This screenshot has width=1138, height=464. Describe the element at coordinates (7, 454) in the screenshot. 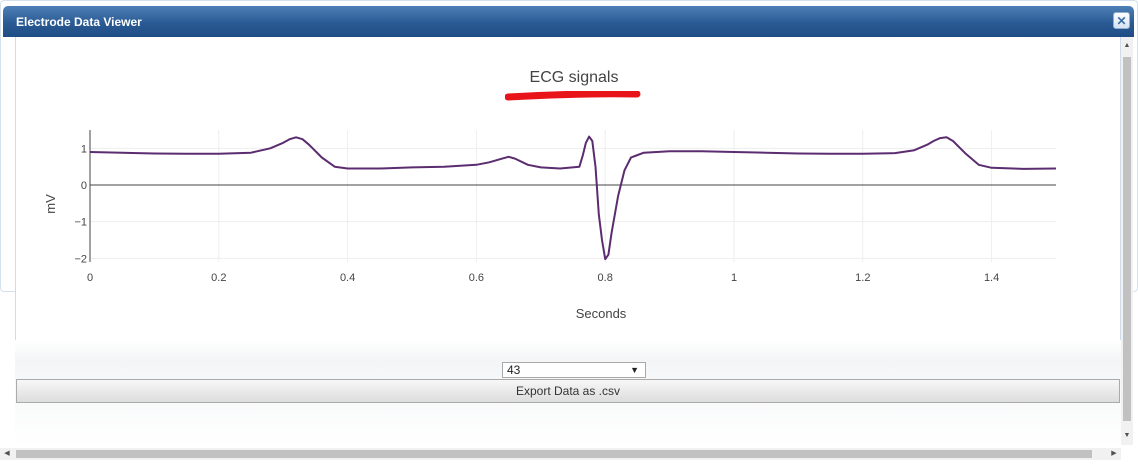

I see `scroll-left-icon: ◀` at that location.